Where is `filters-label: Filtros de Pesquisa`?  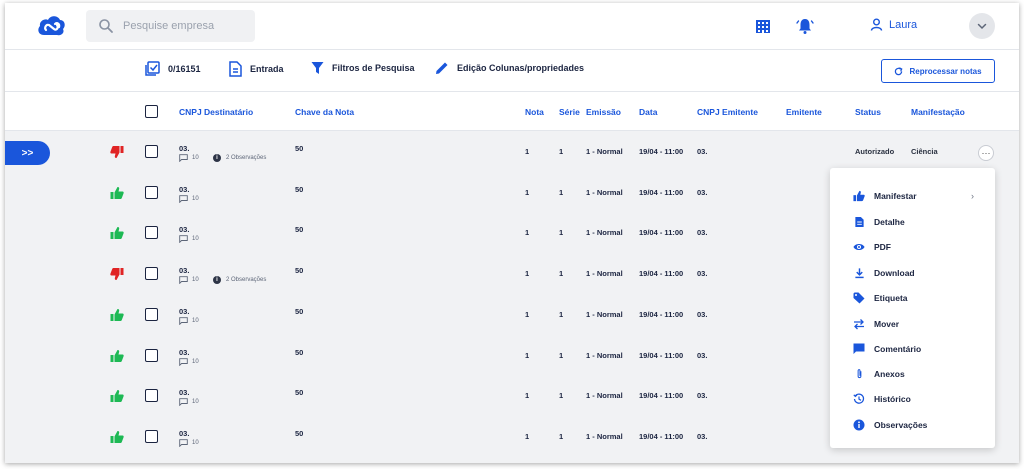 filters-label: Filtros de Pesquisa is located at coordinates (373, 68).